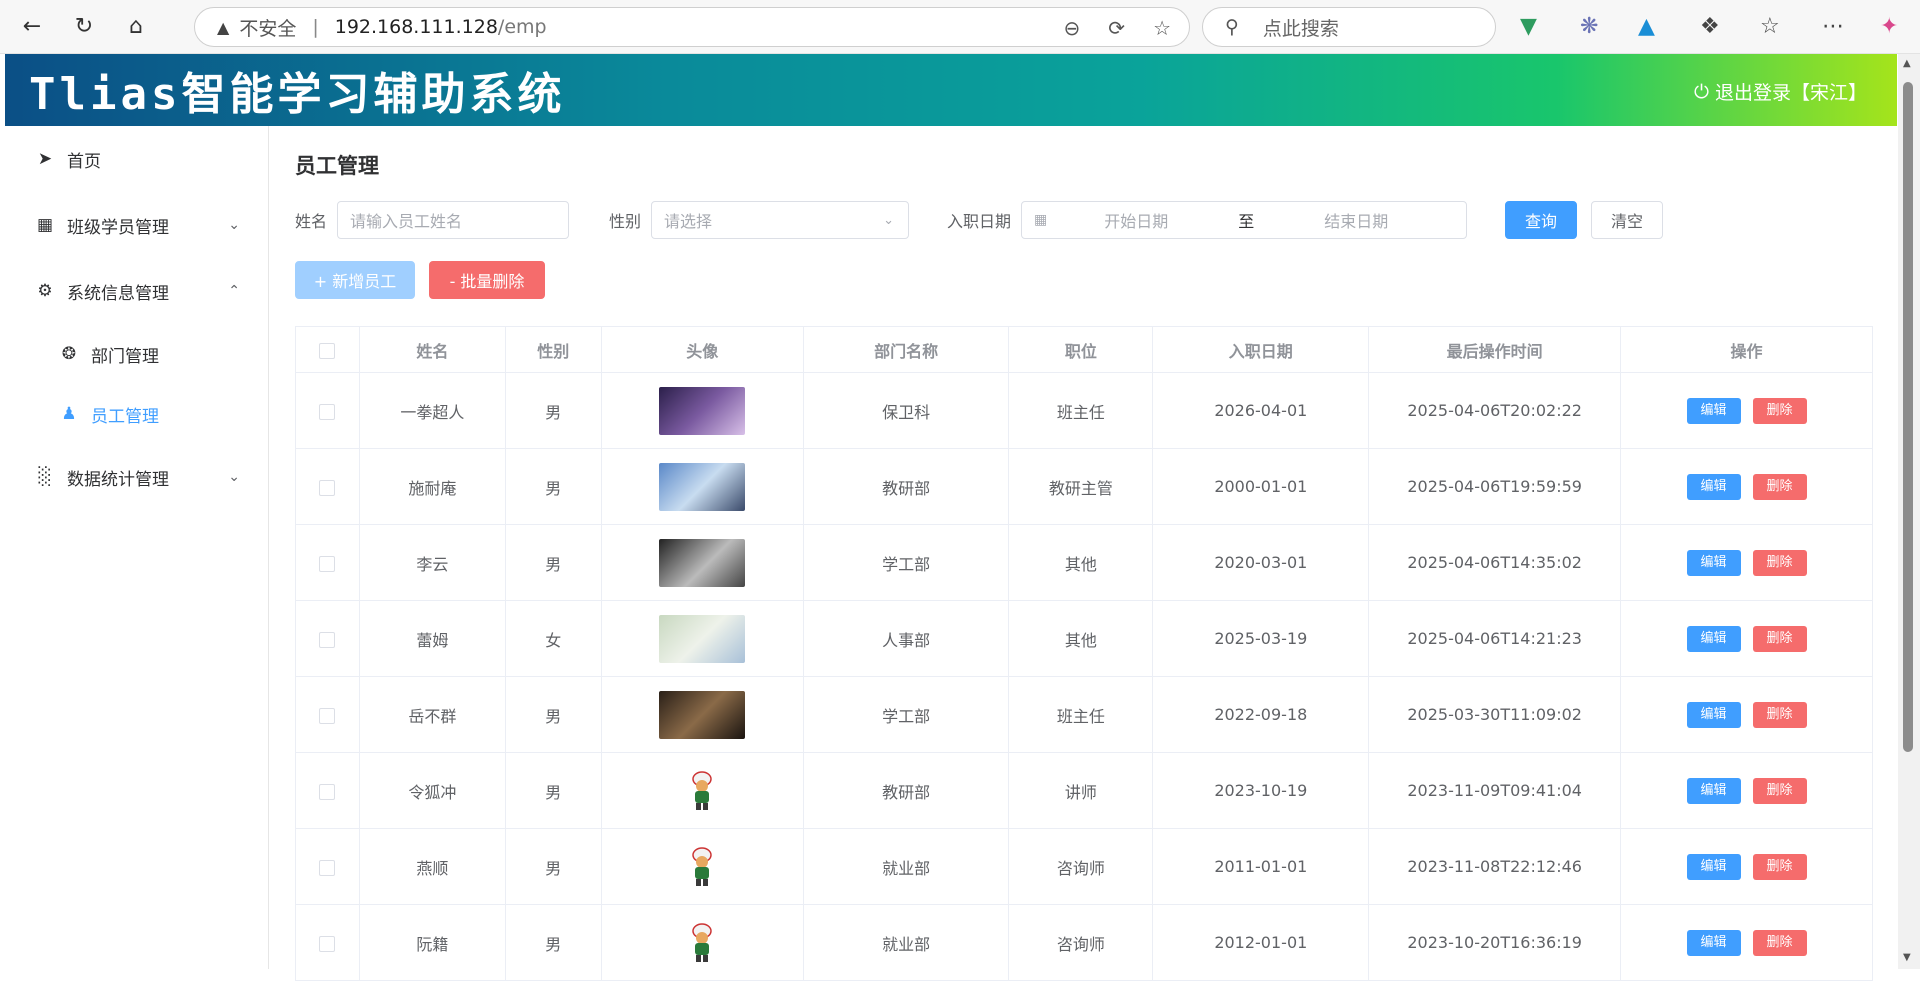  What do you see at coordinates (453, 220) in the screenshot?
I see `name-input: 请输入员工姓名` at bounding box center [453, 220].